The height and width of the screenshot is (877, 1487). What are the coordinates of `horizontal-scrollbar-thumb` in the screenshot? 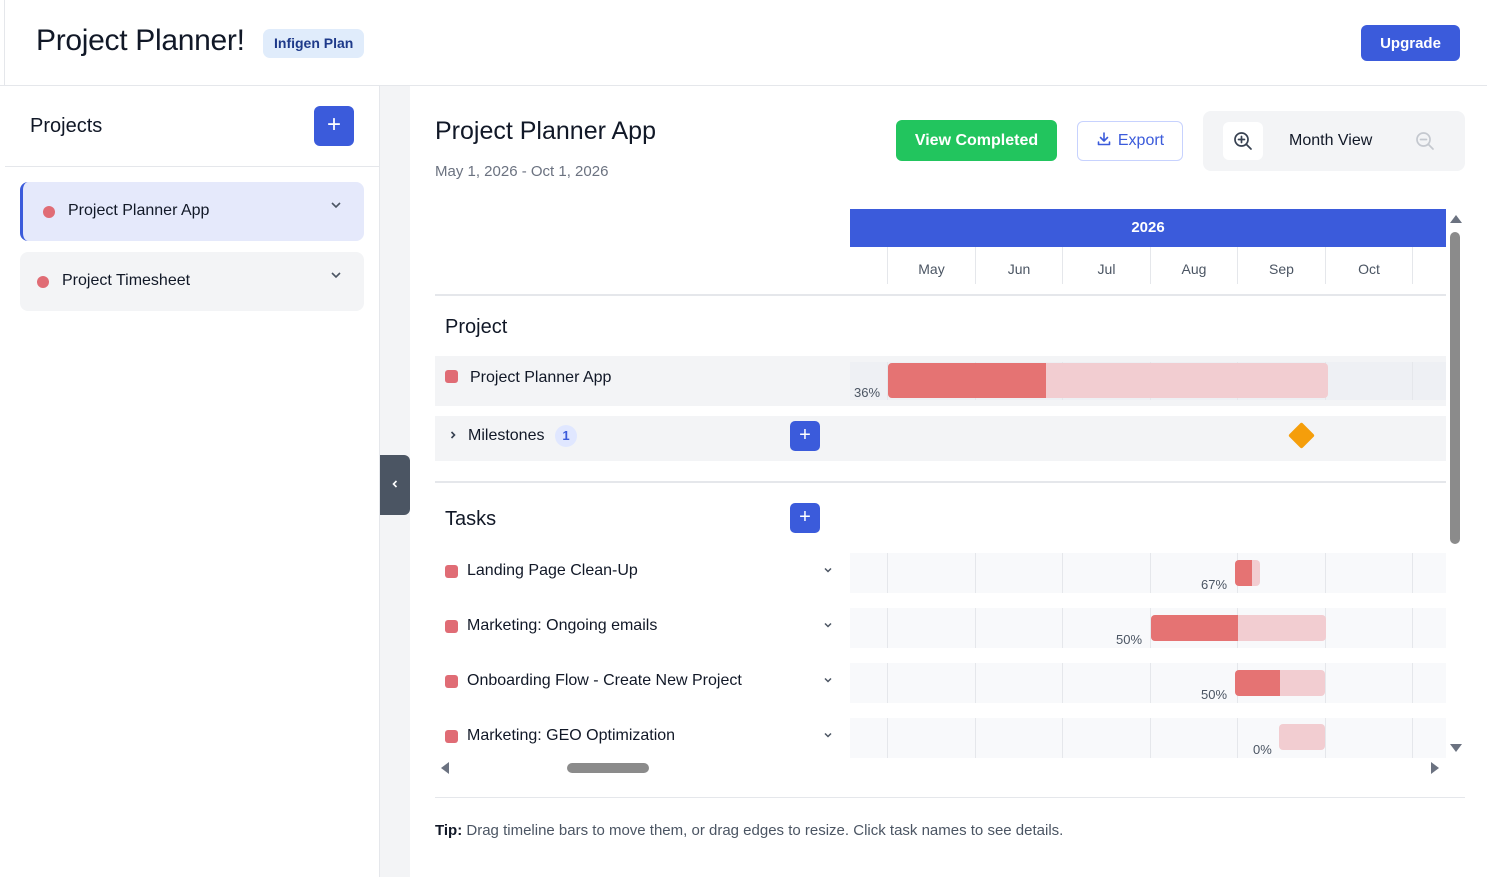 It's located at (608, 768).